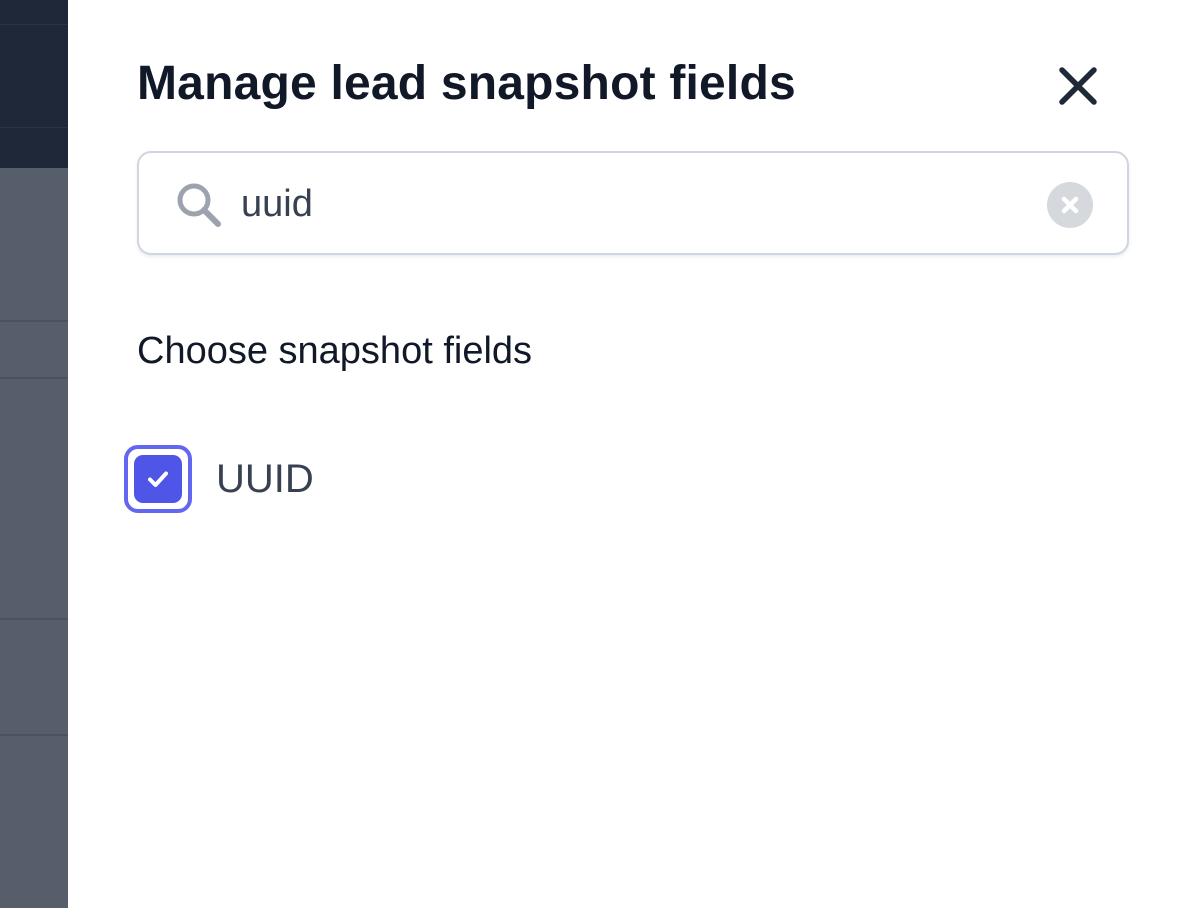  I want to click on clear-search-button, so click(1070, 205).